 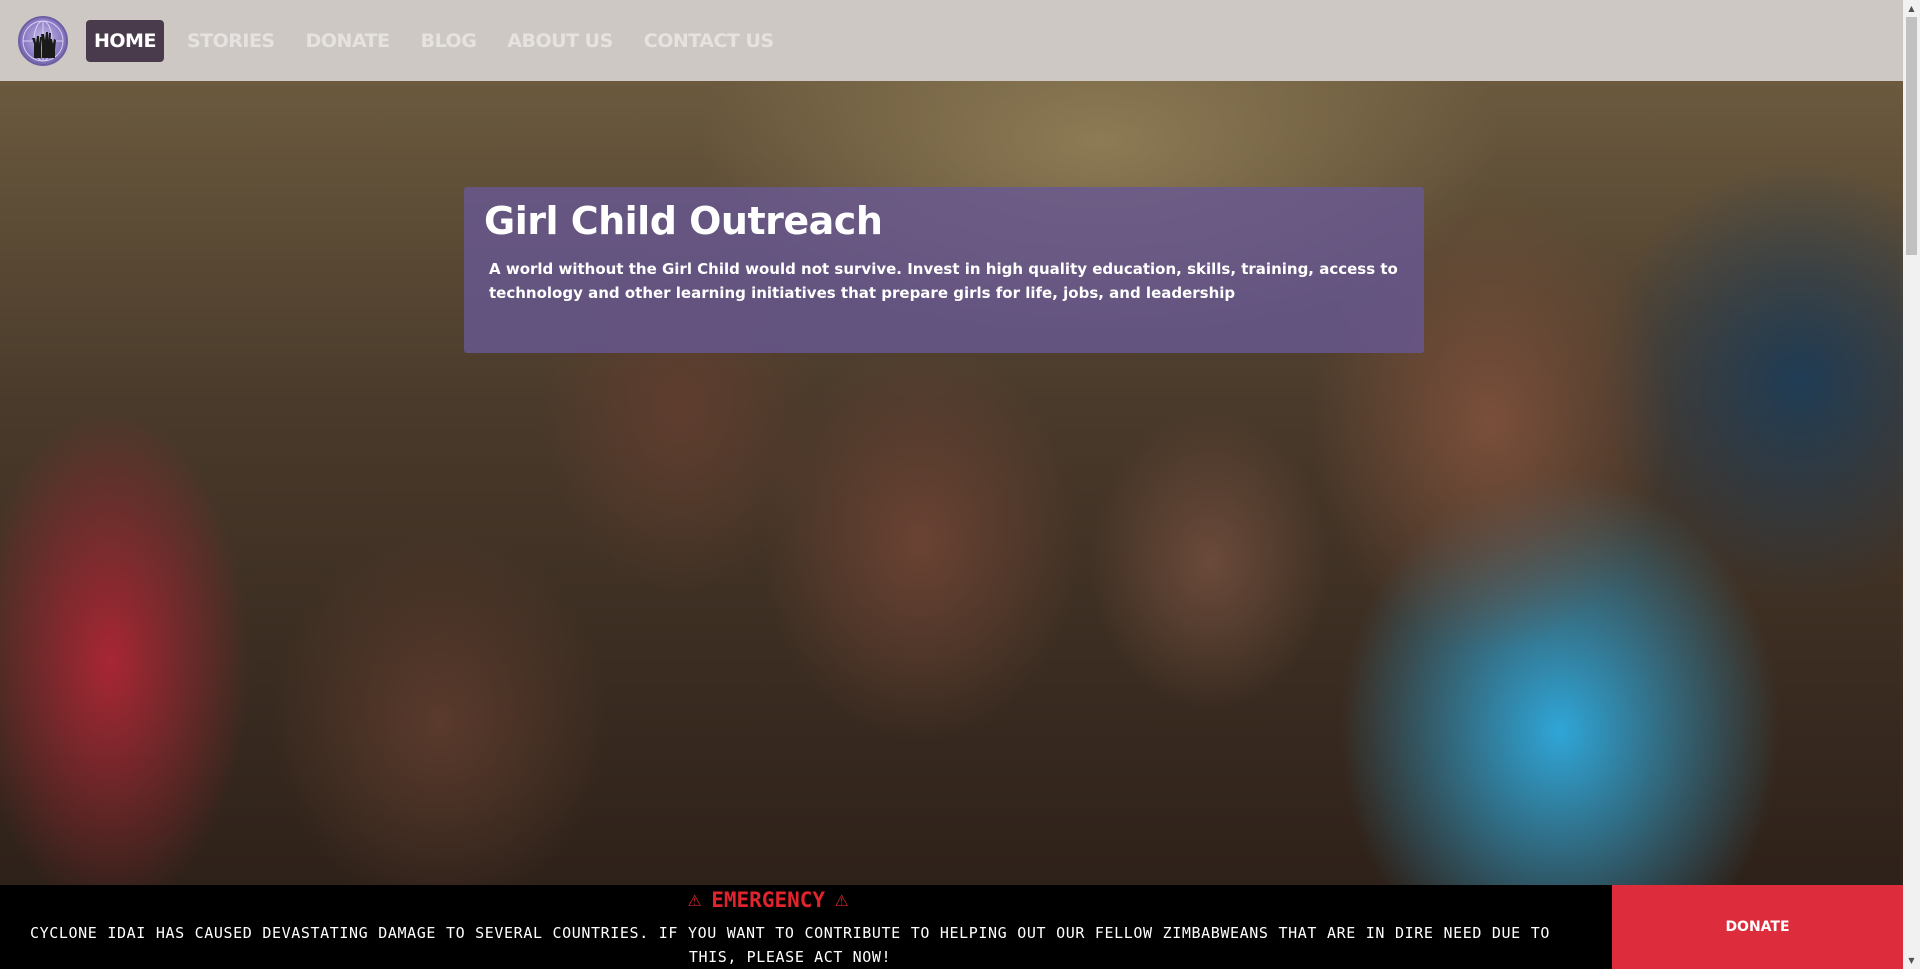 I want to click on nav-about-us: ABOUT US, so click(x=559, y=41).